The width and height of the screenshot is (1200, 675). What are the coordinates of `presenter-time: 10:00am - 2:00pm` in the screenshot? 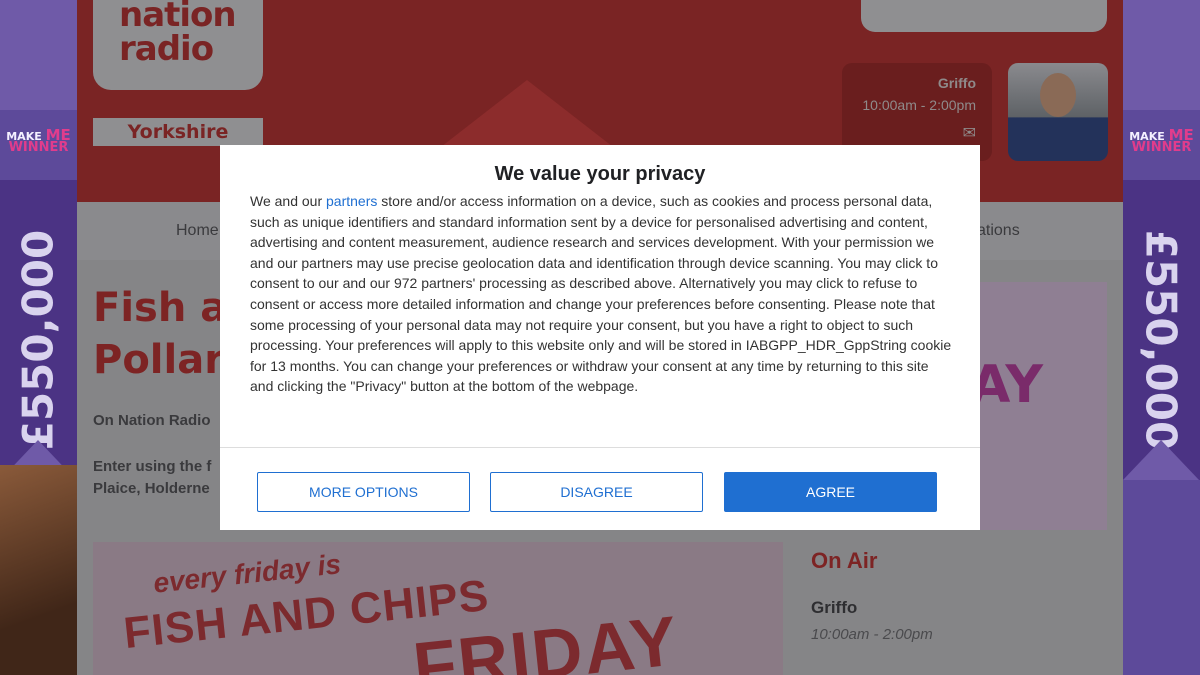 It's located at (919, 105).